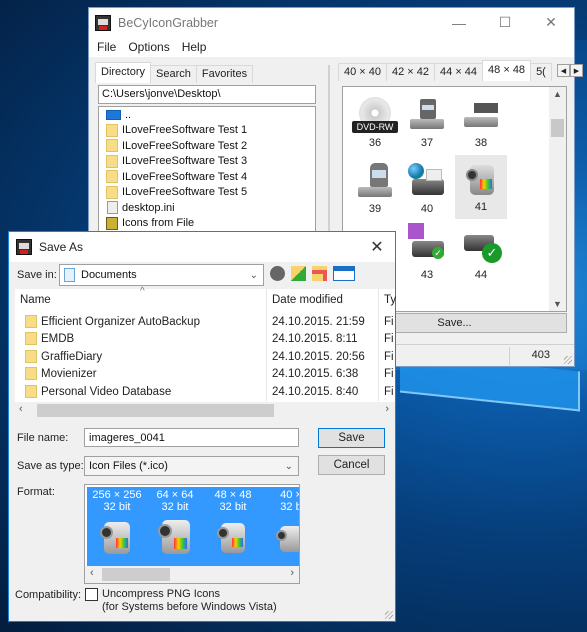 The height and width of the screenshot is (632, 587). What do you see at coordinates (319, 273) in the screenshot?
I see `new-folder-icon` at bounding box center [319, 273].